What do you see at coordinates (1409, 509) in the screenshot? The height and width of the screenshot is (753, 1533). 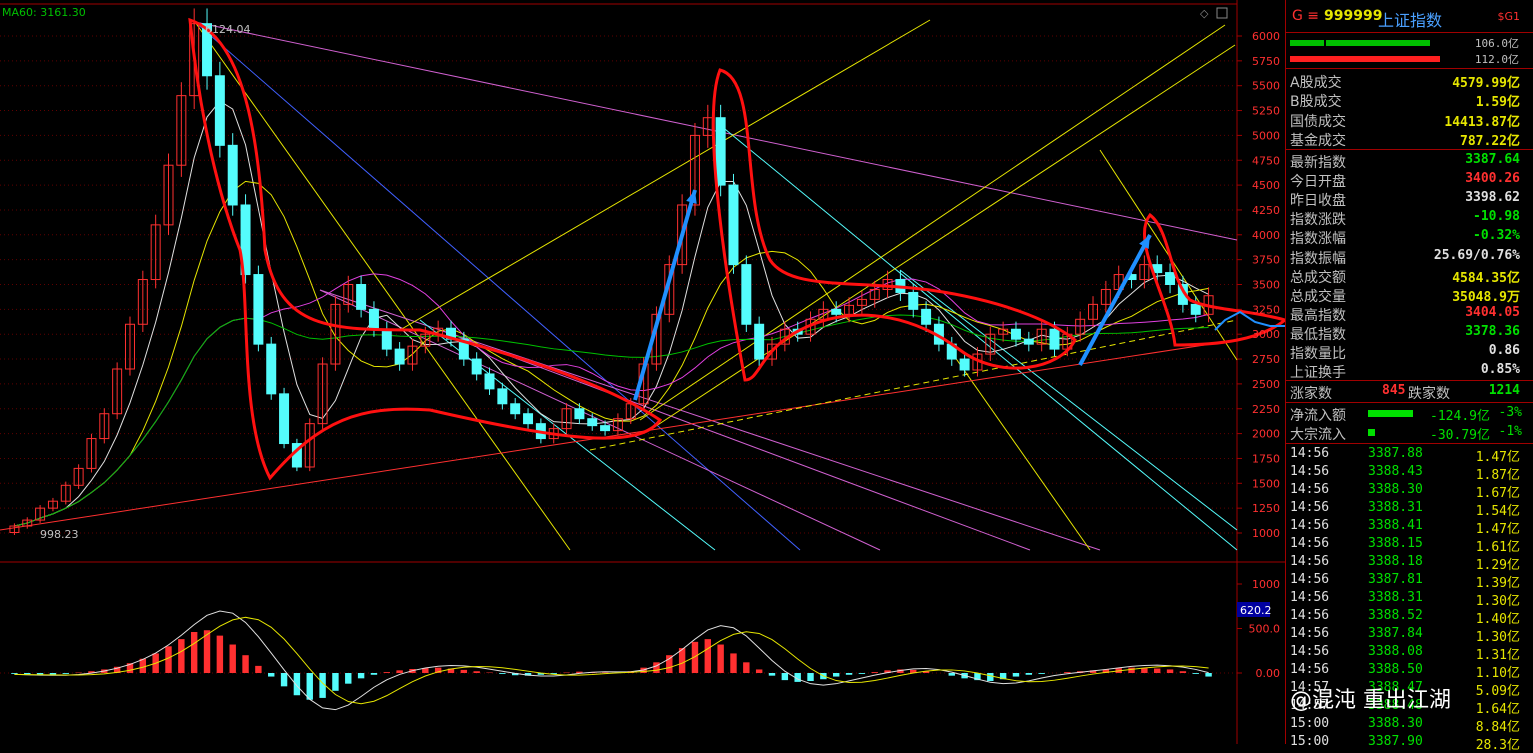 I see `tick-row: 14:56 3388.31 1.54亿` at bounding box center [1409, 509].